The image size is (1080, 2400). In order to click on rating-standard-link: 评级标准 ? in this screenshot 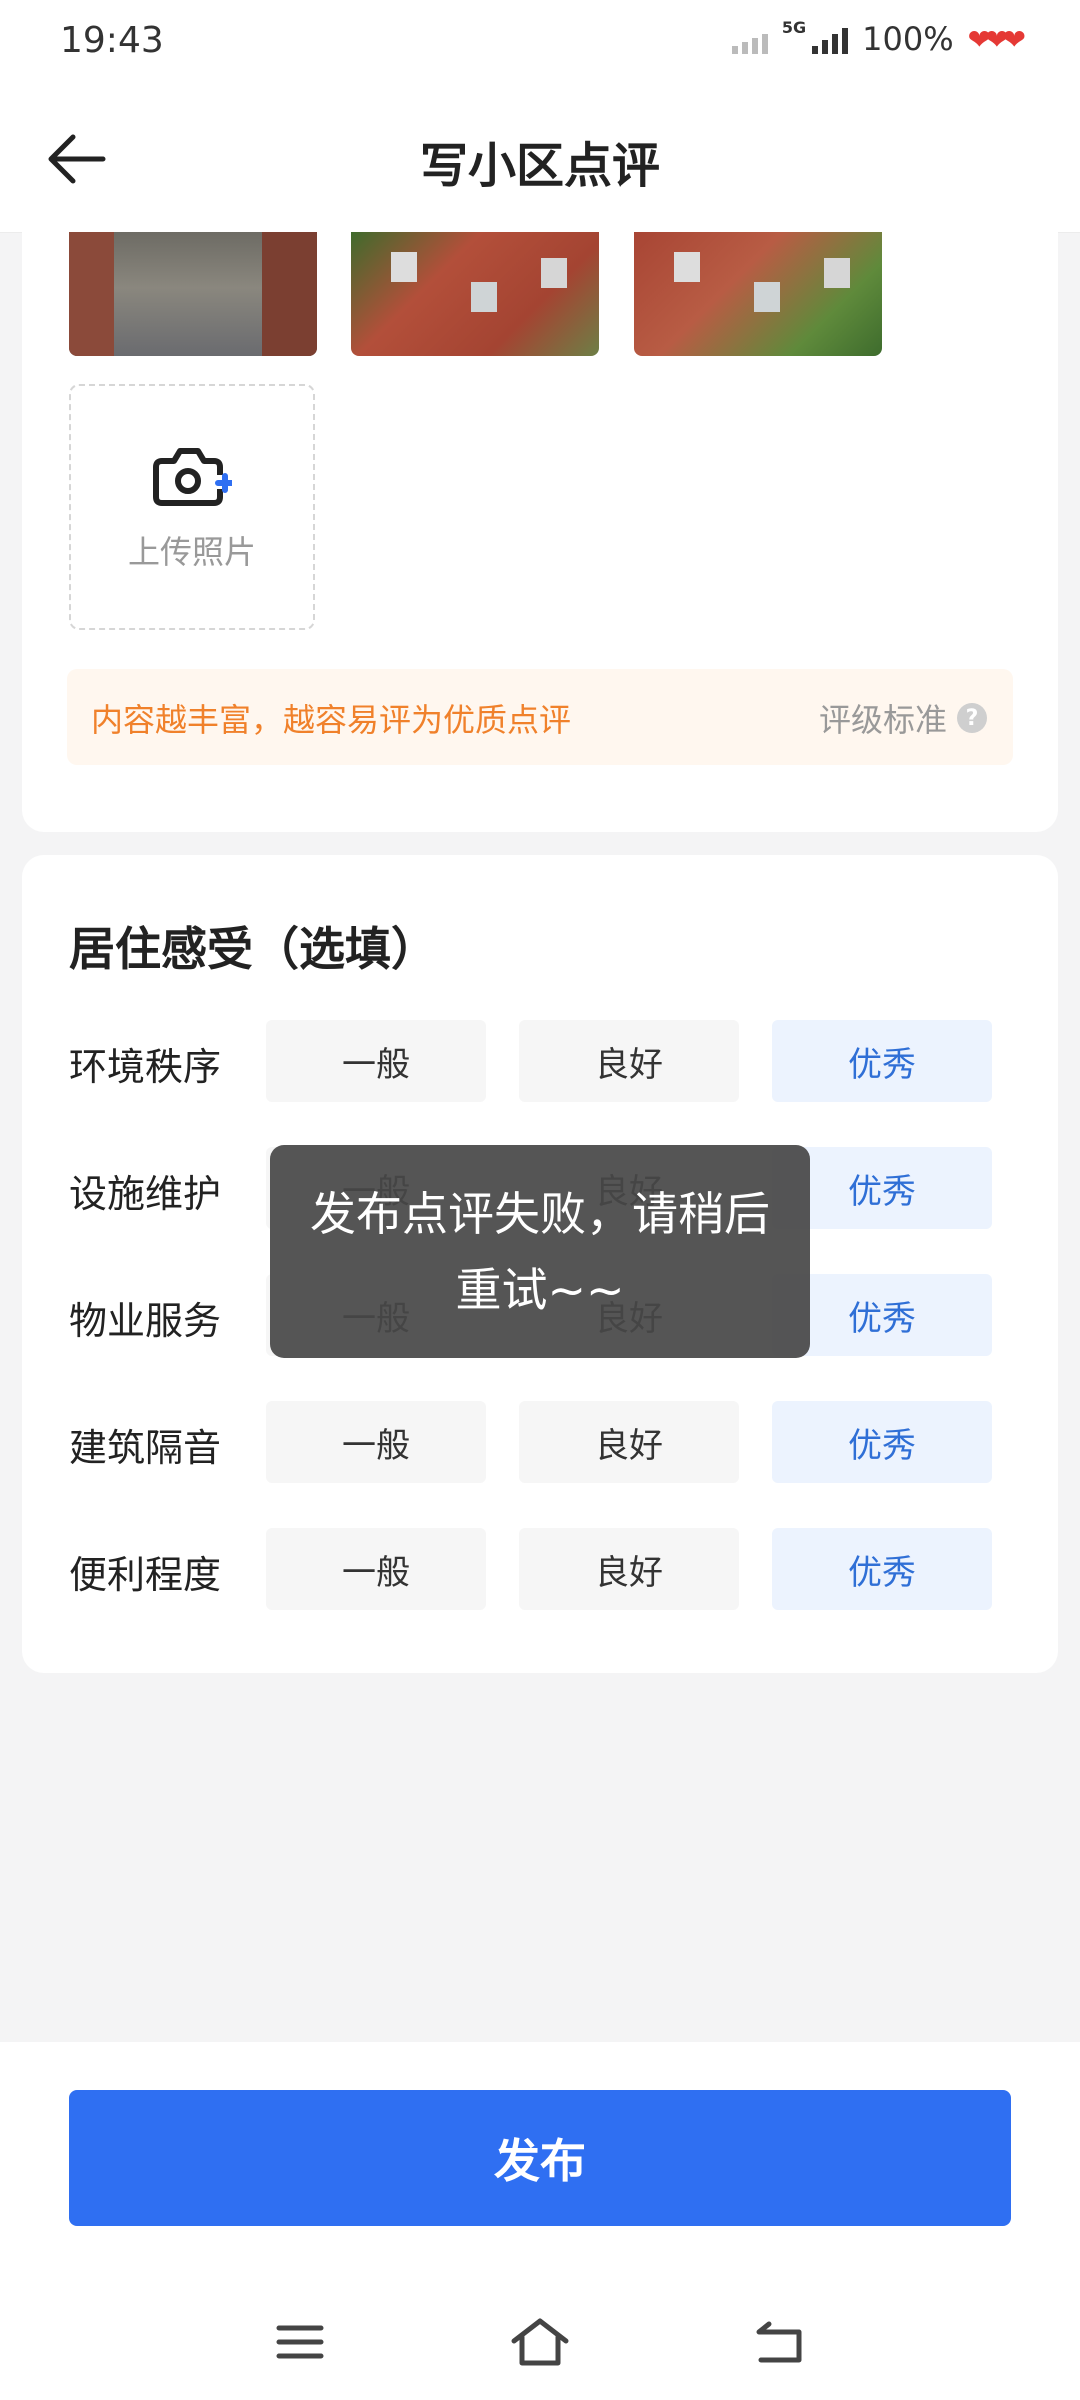, I will do `click(903, 718)`.